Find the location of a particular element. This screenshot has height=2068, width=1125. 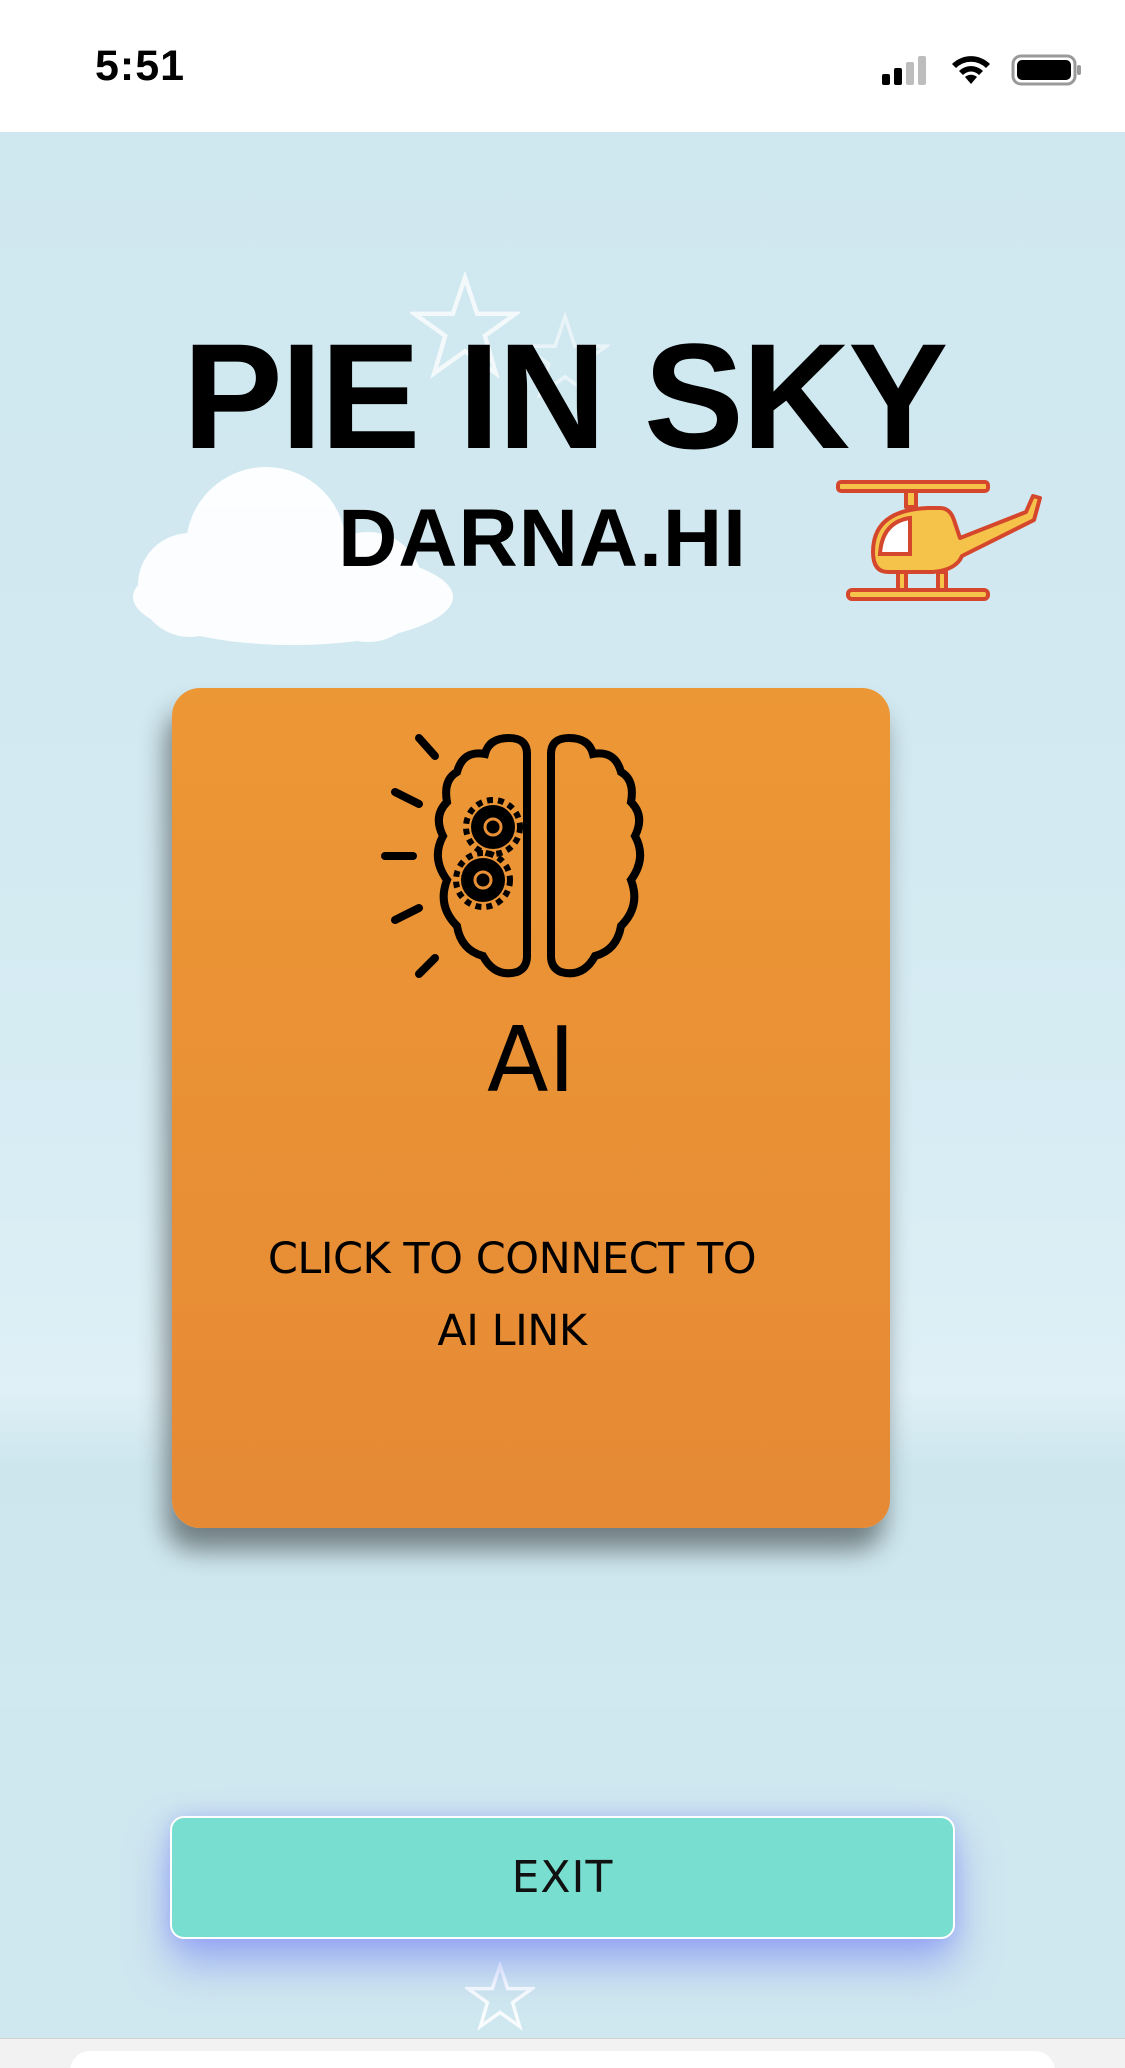

status-icons is located at coordinates (982, 70).